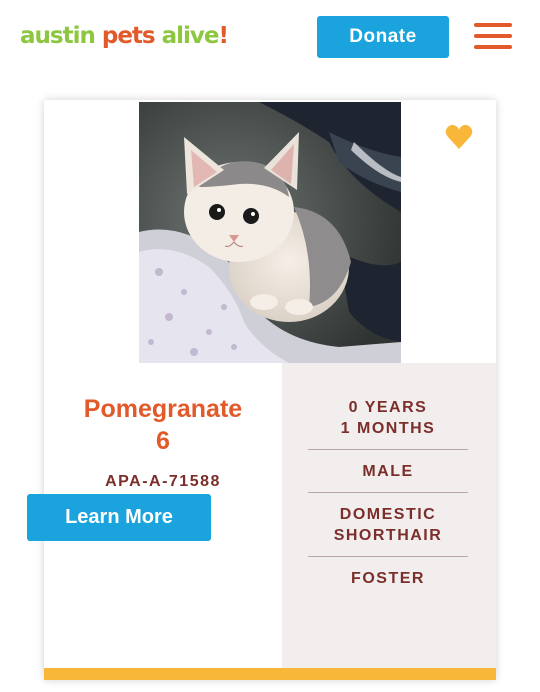 This screenshot has width=540, height=692. What do you see at coordinates (163, 425) in the screenshot?
I see `pet-name: Pomegranate 6` at bounding box center [163, 425].